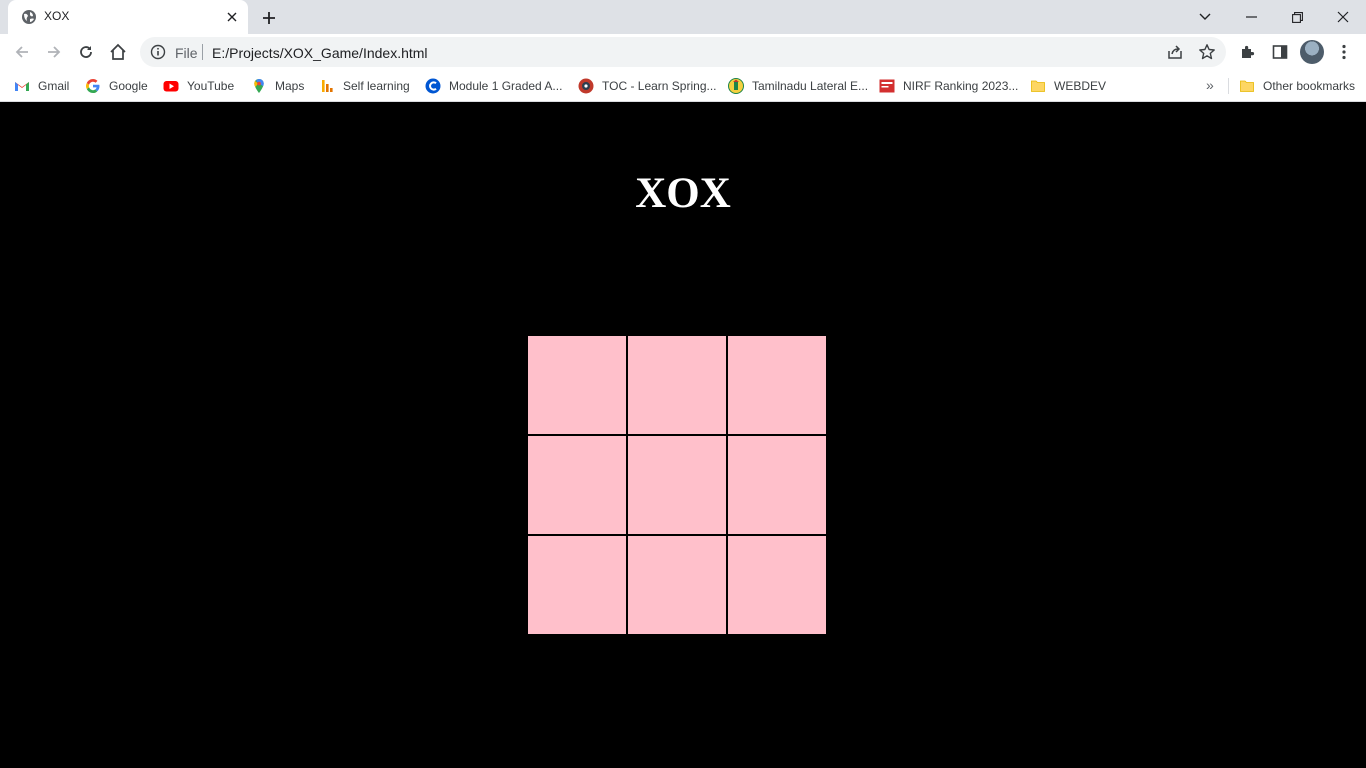 The height and width of the screenshot is (768, 1366). What do you see at coordinates (54, 86) in the screenshot?
I see `bookmark-label: Gmail` at bounding box center [54, 86].